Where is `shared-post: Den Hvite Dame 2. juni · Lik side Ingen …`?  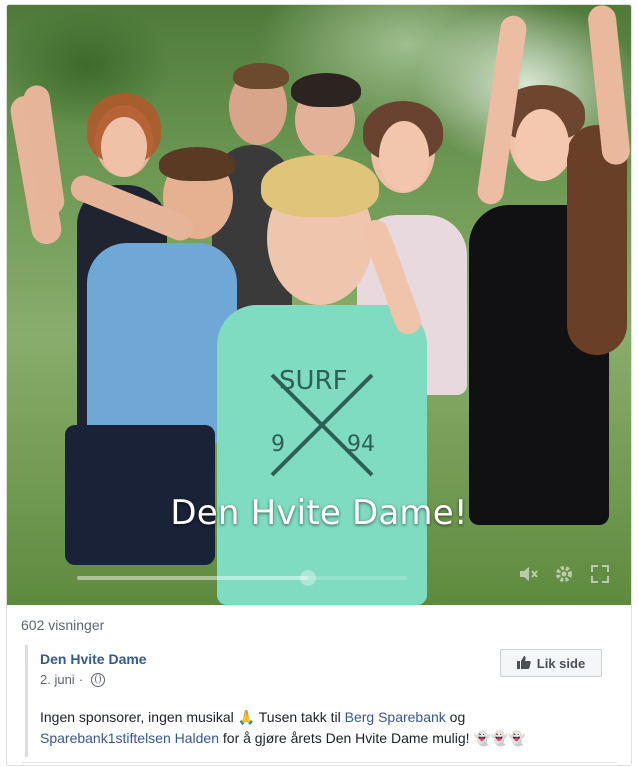 shared-post: Den Hvite Dame 2. juni · Lik side Ingen … is located at coordinates (321, 701).